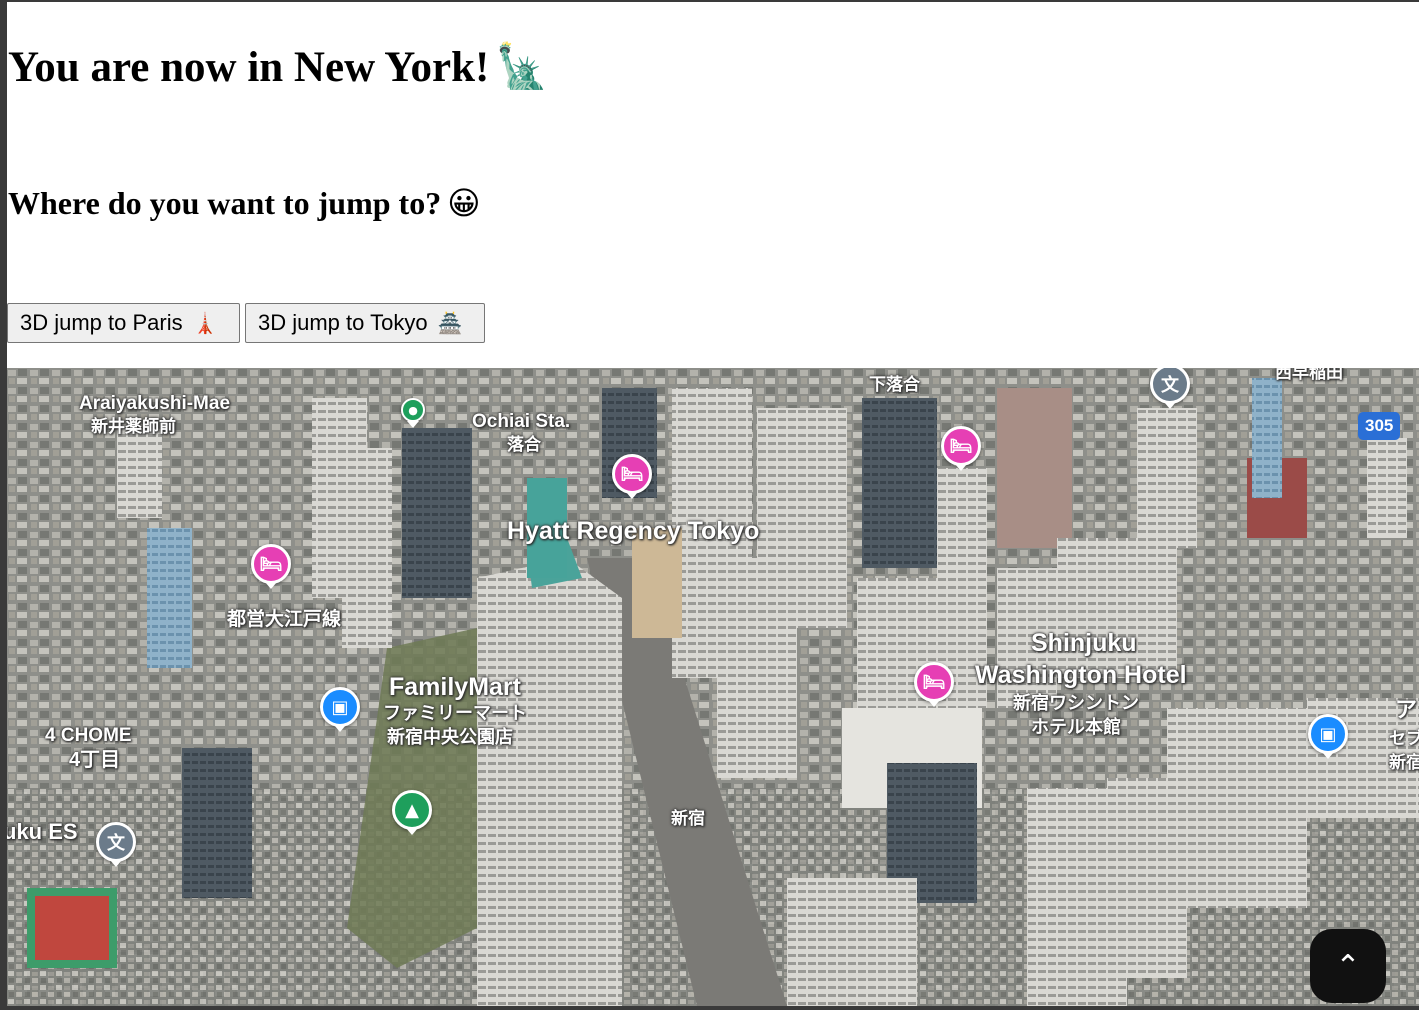 The image size is (1419, 1010). Describe the element at coordinates (1404, 762) in the screenshot. I see `map-label-right-edge-3: 新宿` at that location.